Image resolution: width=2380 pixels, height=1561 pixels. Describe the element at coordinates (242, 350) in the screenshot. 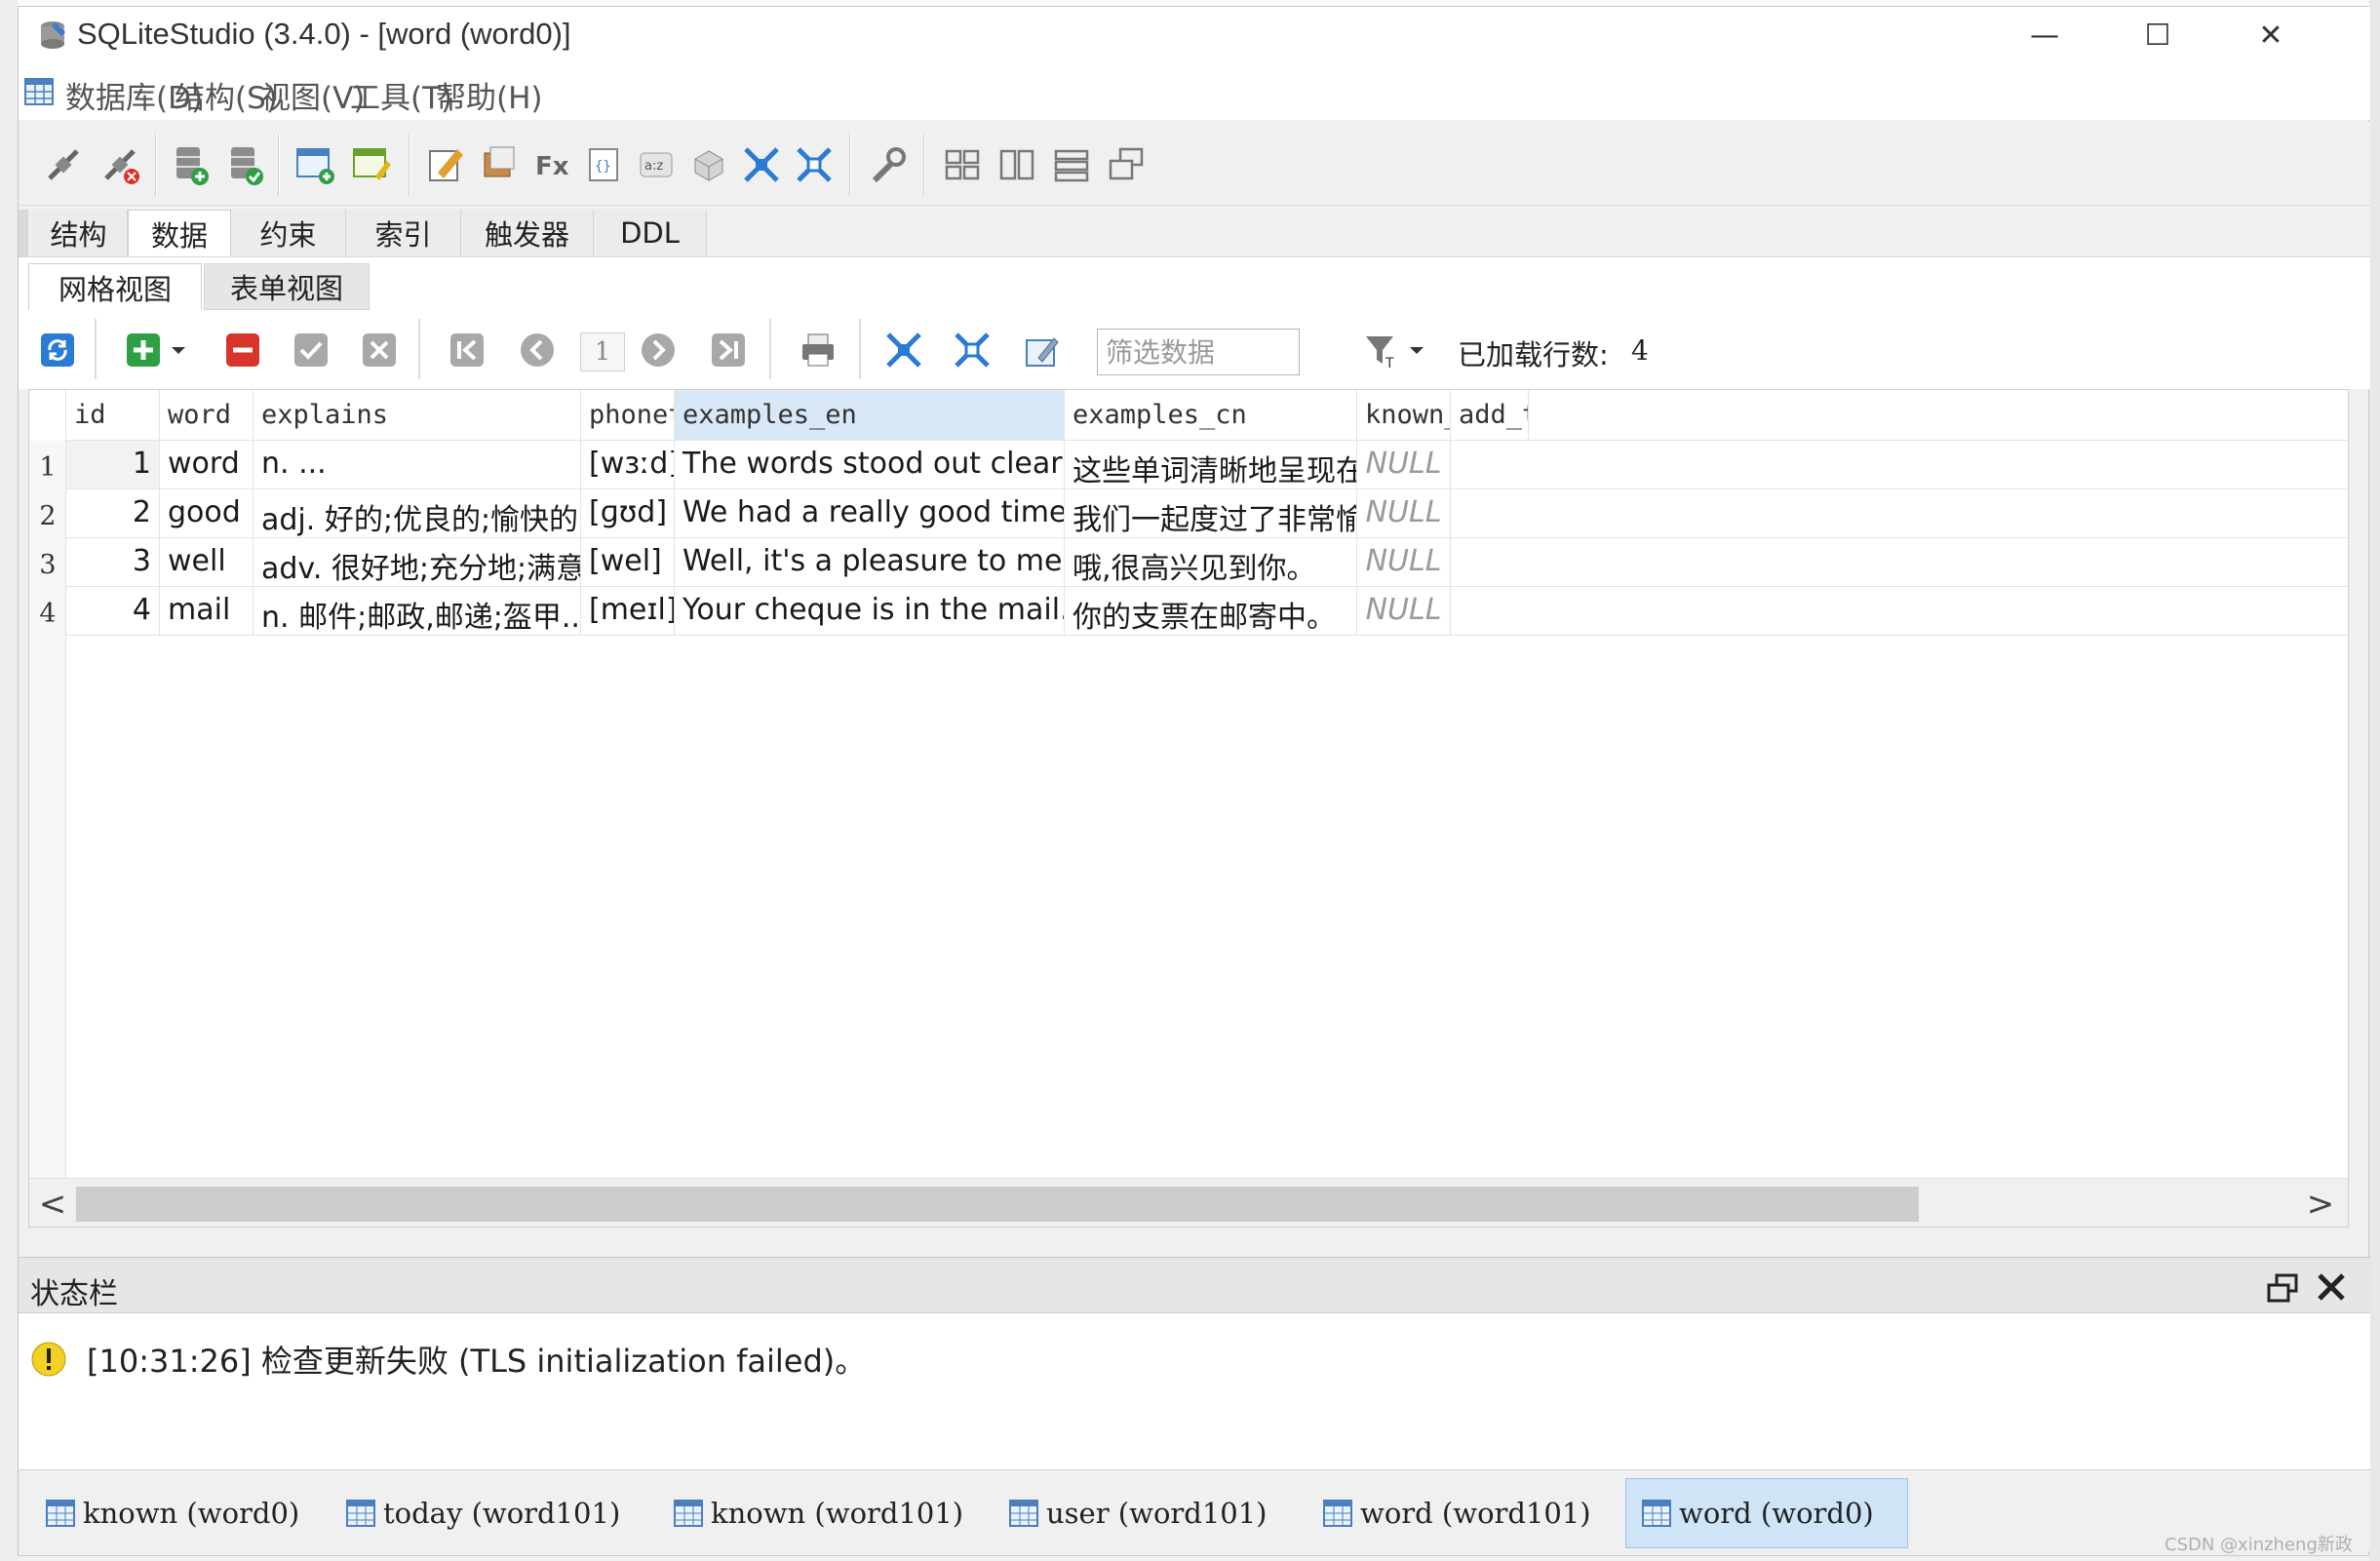

I see `delete-row-icon` at that location.